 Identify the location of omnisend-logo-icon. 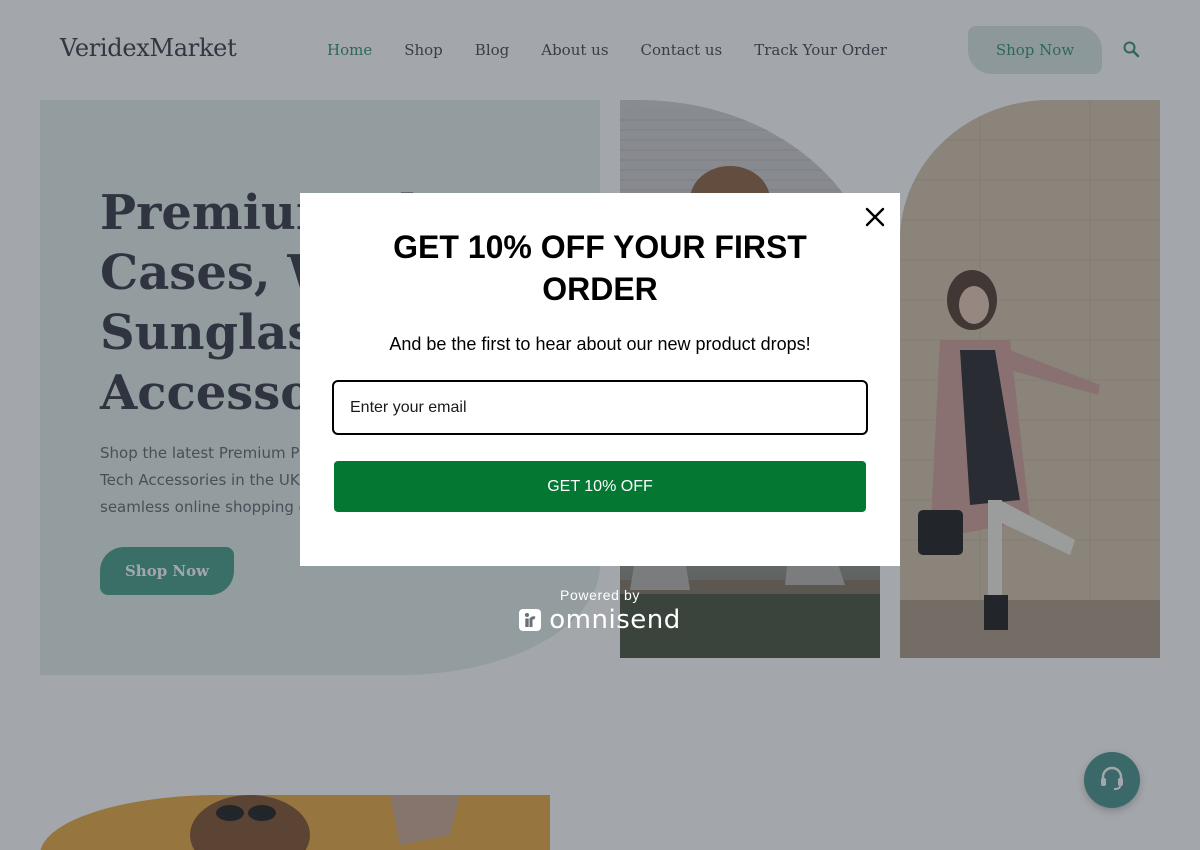
(530, 620).